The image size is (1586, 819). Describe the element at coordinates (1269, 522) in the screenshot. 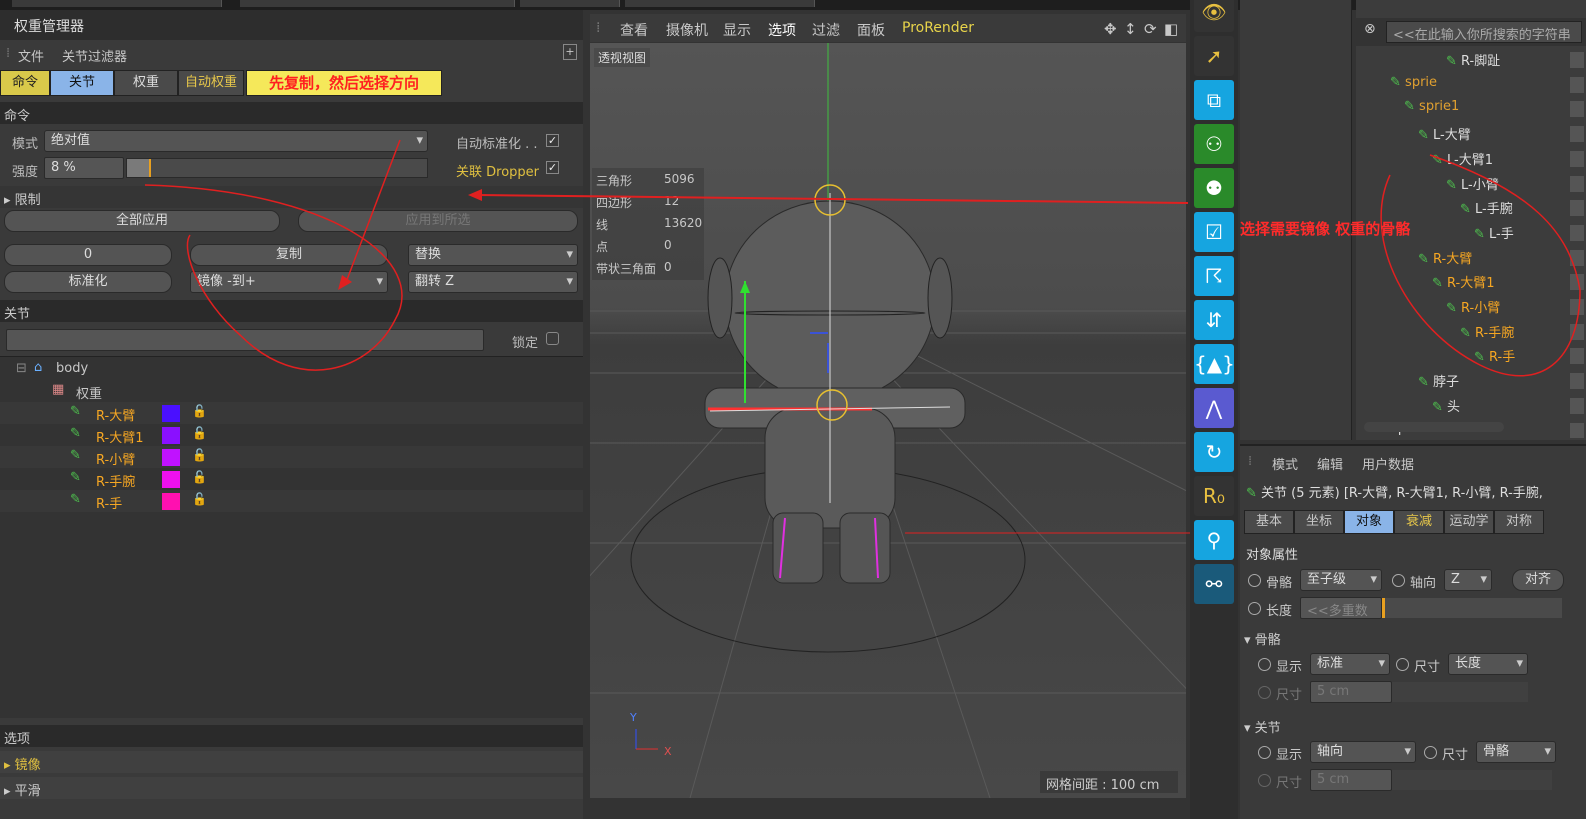

I see `attr-tab: 基本` at that location.